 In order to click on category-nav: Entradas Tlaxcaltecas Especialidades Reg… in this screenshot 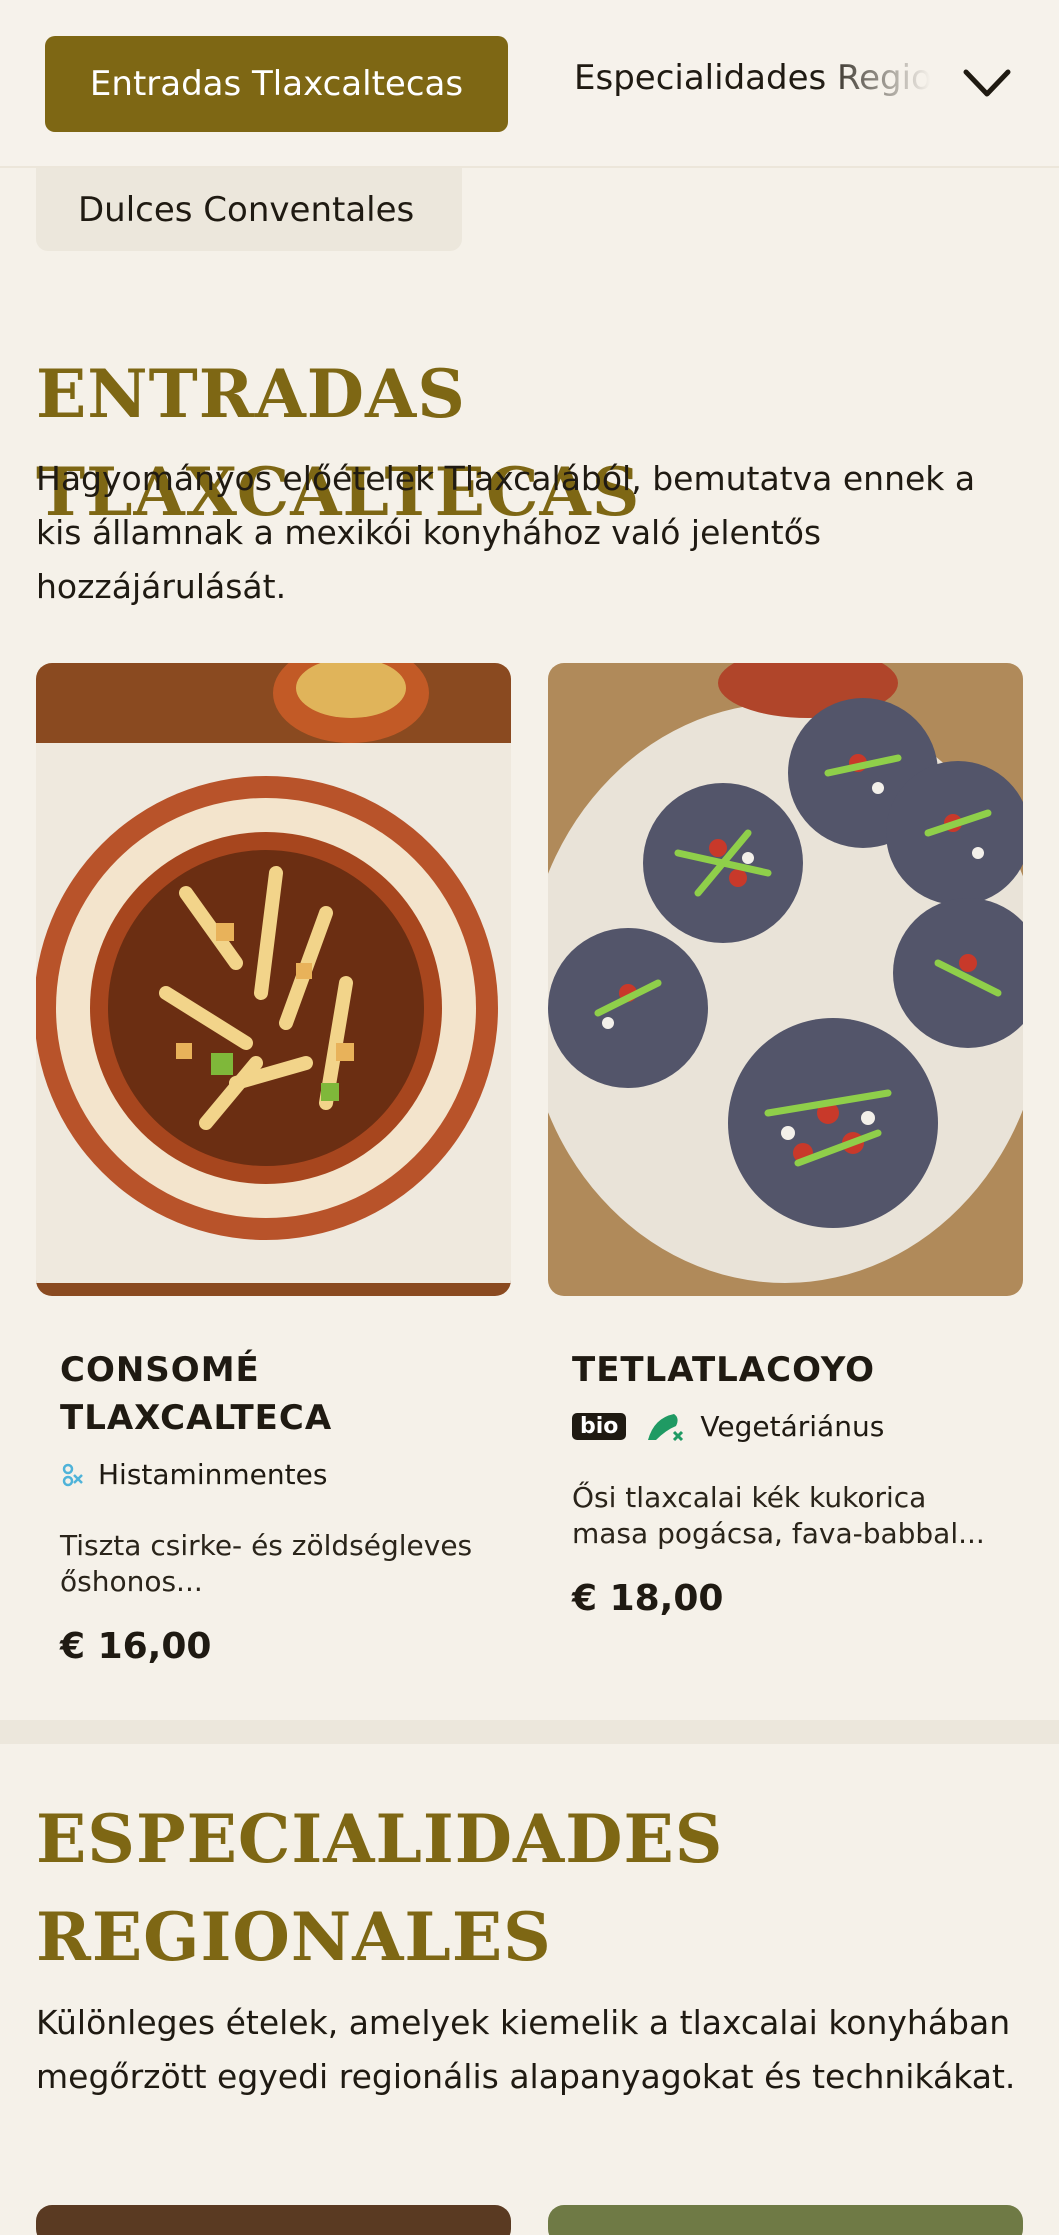, I will do `click(529, 84)`.